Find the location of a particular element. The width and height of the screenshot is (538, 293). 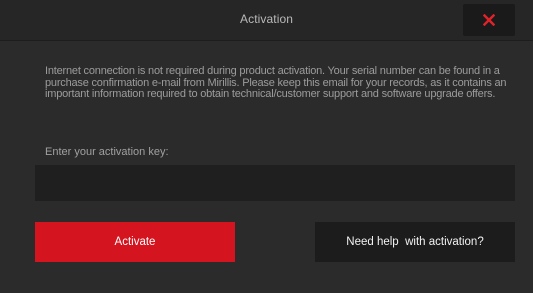

activate-button-label: Activate is located at coordinates (135, 242).